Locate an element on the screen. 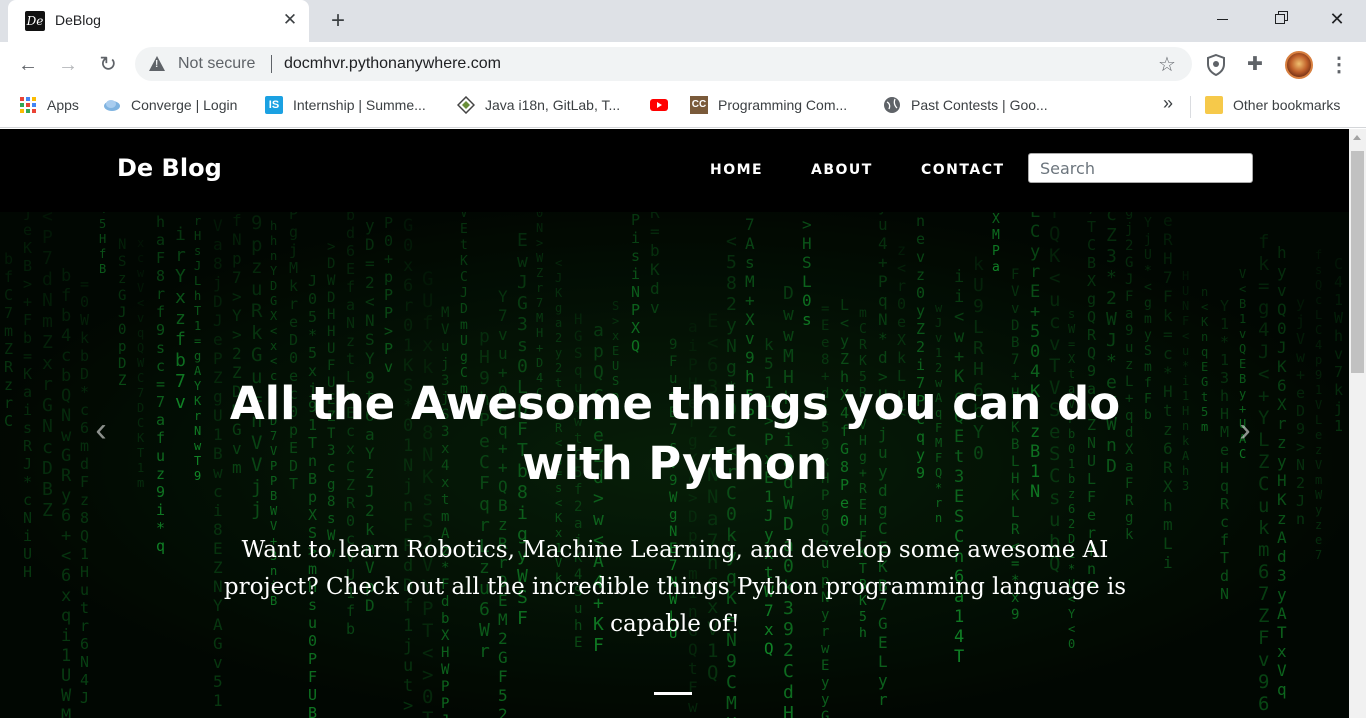 Image resolution: width=1366 pixels, height=718 pixels. cloud-icon is located at coordinates (112, 105).